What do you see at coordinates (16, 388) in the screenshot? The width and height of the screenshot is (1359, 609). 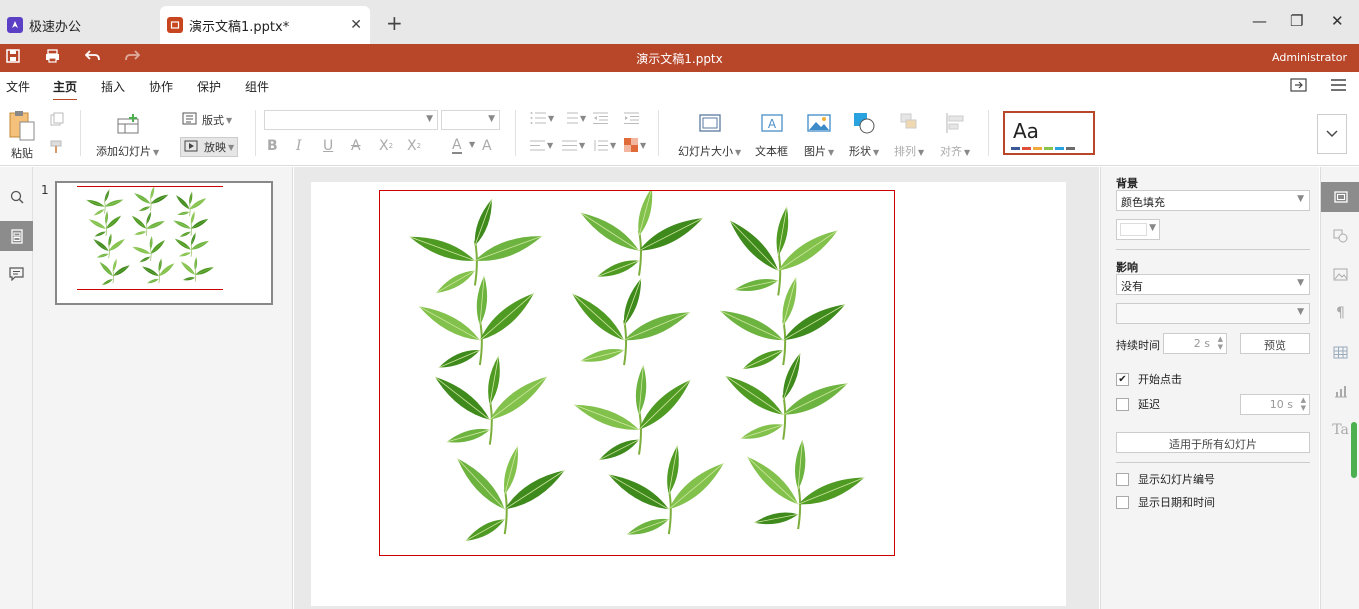 I see `left-sidebar` at bounding box center [16, 388].